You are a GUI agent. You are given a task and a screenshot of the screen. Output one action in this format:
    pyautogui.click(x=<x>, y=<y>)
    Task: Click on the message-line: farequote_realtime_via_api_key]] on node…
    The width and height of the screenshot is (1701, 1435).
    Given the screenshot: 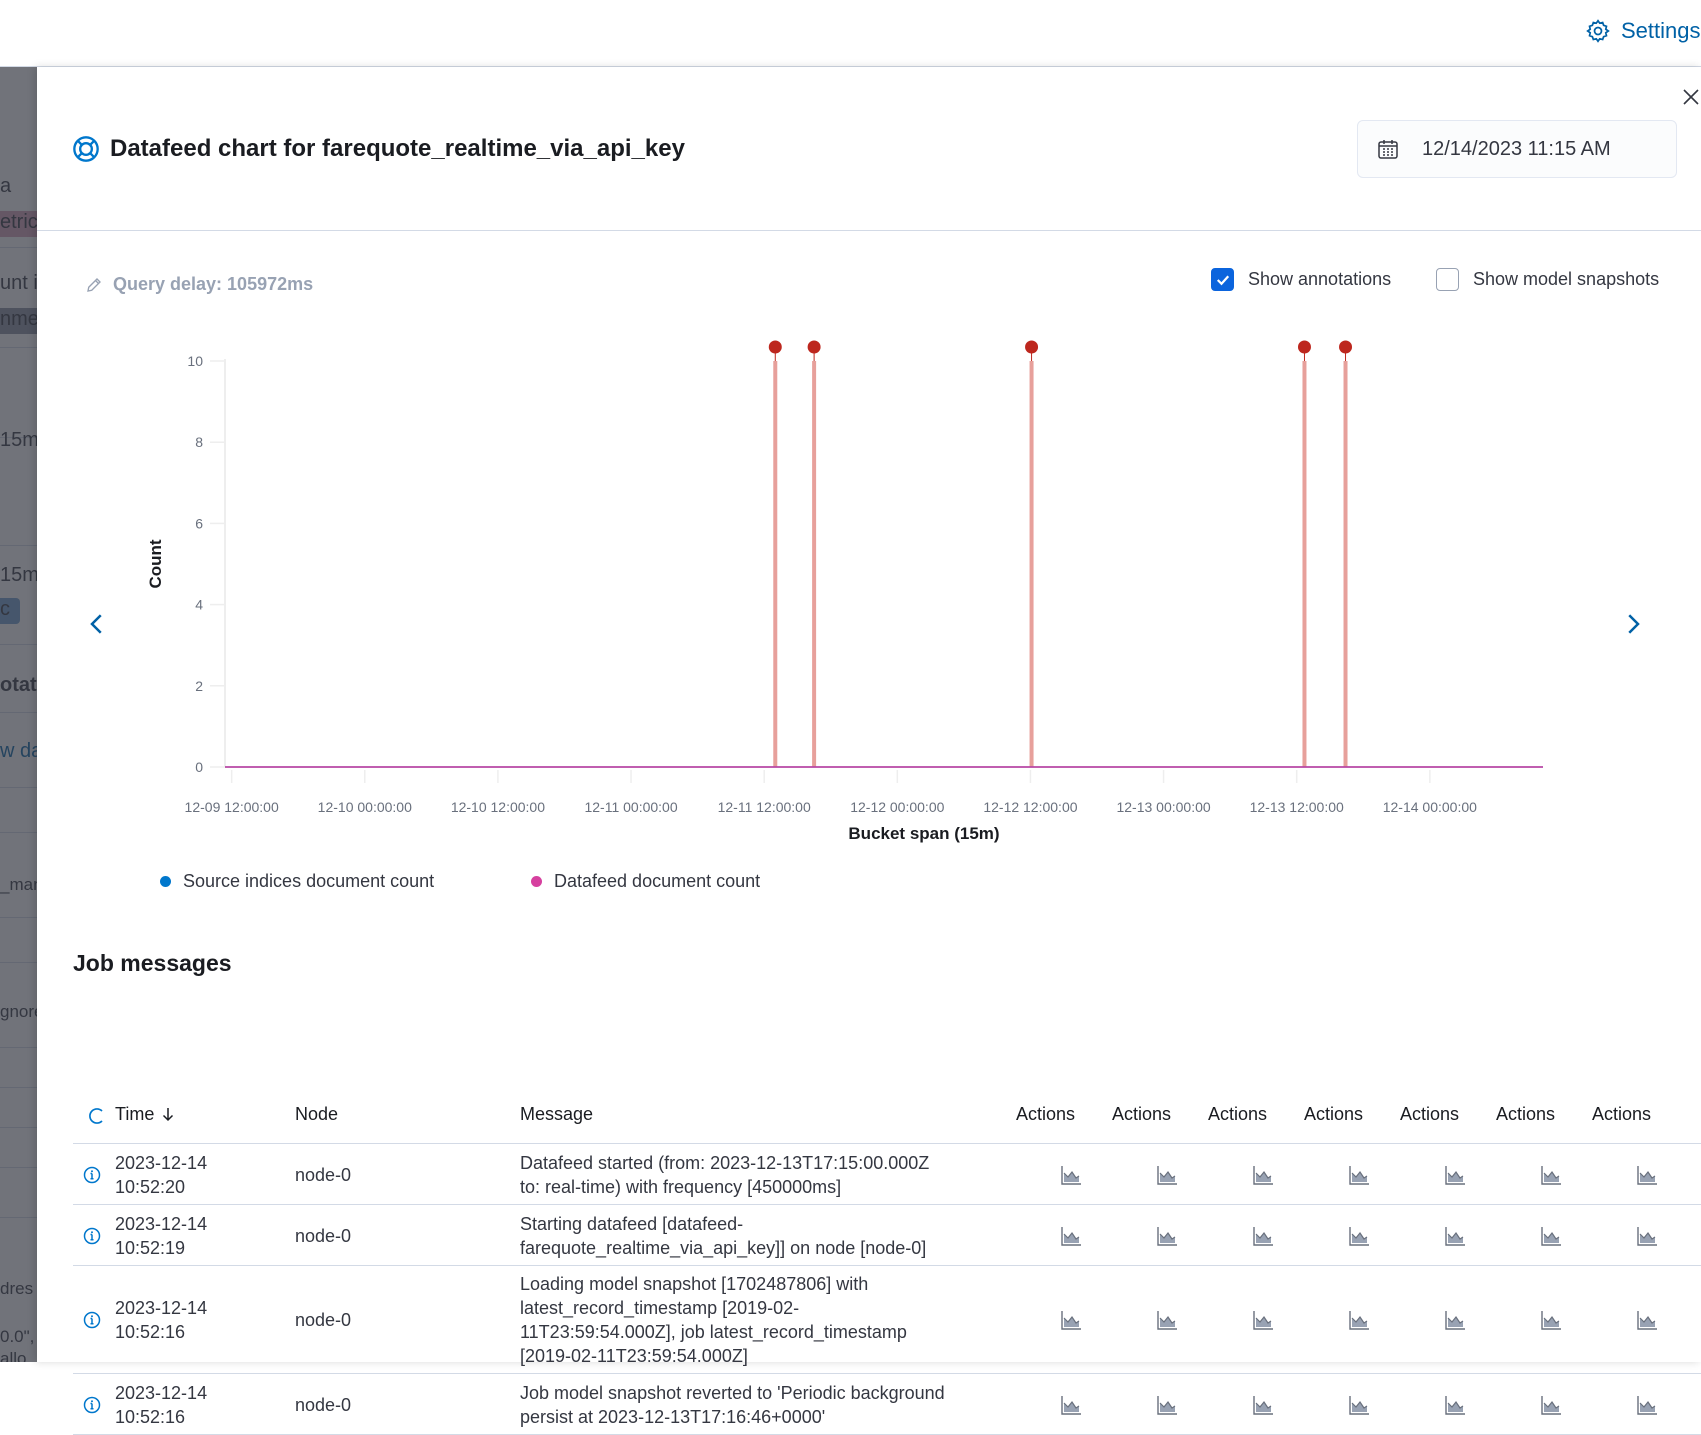 What is the action you would take?
    pyautogui.click(x=723, y=1247)
    